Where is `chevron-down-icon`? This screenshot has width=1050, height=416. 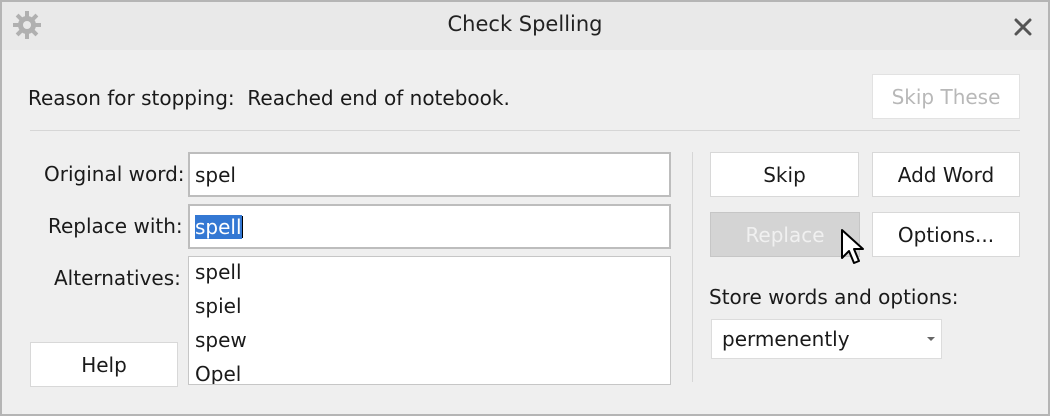
chevron-down-icon is located at coordinates (931, 339).